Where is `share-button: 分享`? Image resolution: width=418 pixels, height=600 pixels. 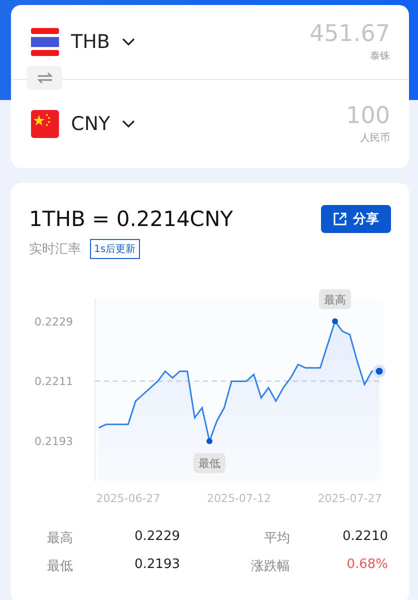 share-button: 分享 is located at coordinates (356, 219).